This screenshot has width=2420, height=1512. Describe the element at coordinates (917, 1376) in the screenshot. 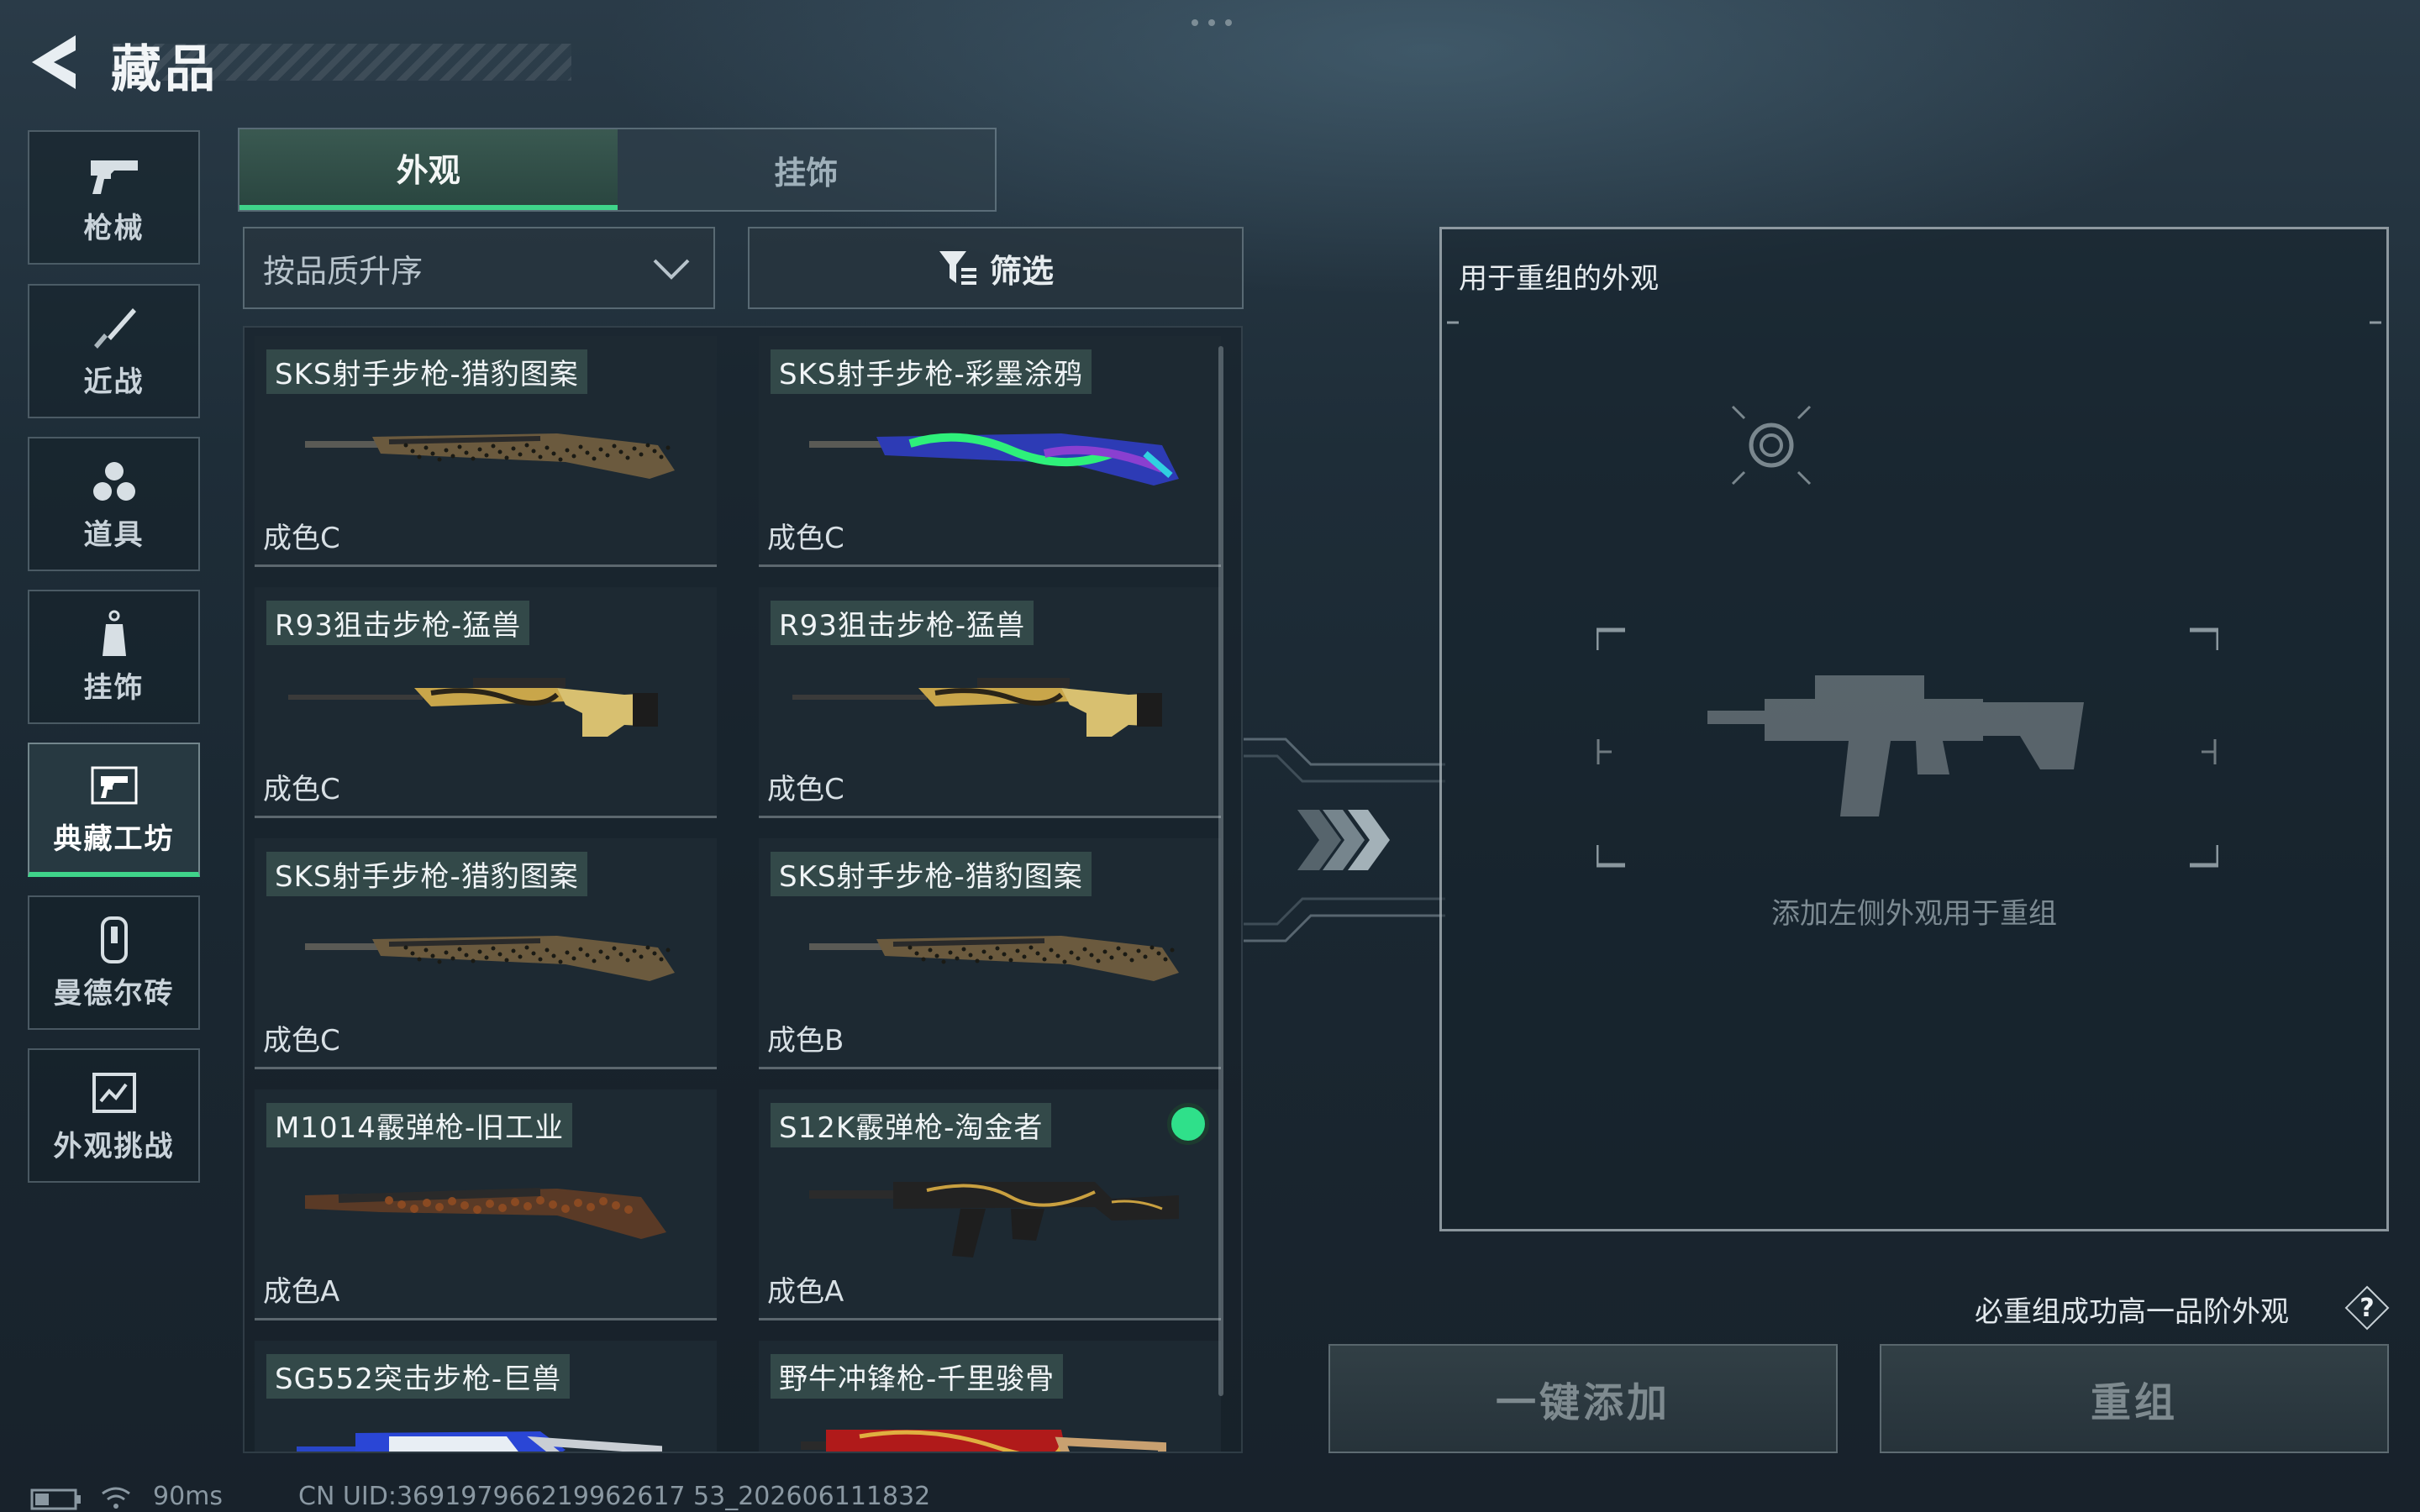

I see `skin-name: 野牛冲锋枪-千里骏骨` at that location.